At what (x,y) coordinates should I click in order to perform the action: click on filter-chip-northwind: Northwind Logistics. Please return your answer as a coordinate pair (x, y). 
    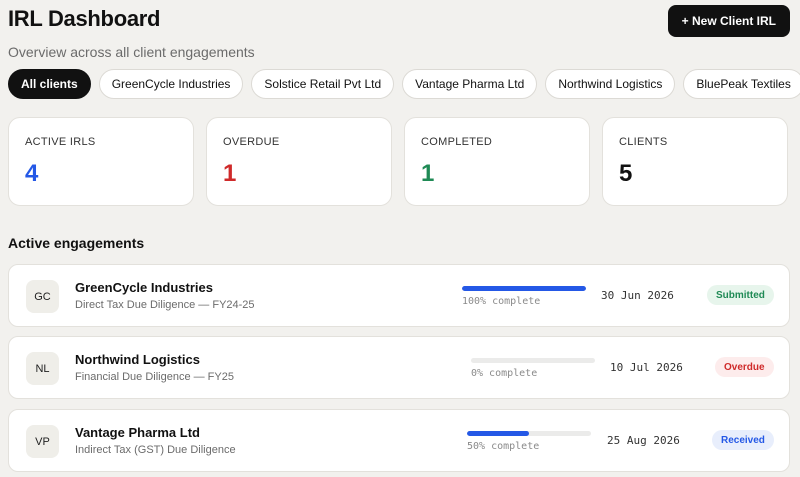
    Looking at the image, I should click on (610, 84).